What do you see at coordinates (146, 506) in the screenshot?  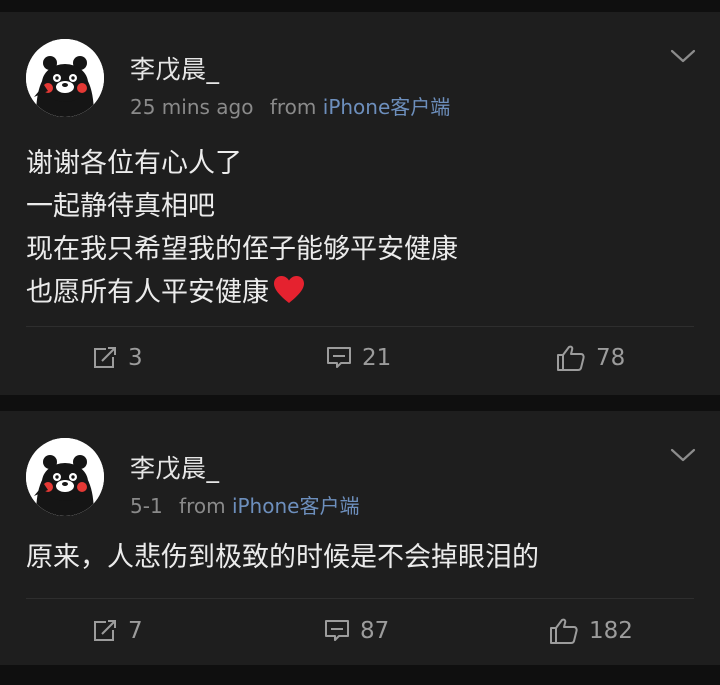 I see `post-time: 5-1` at bounding box center [146, 506].